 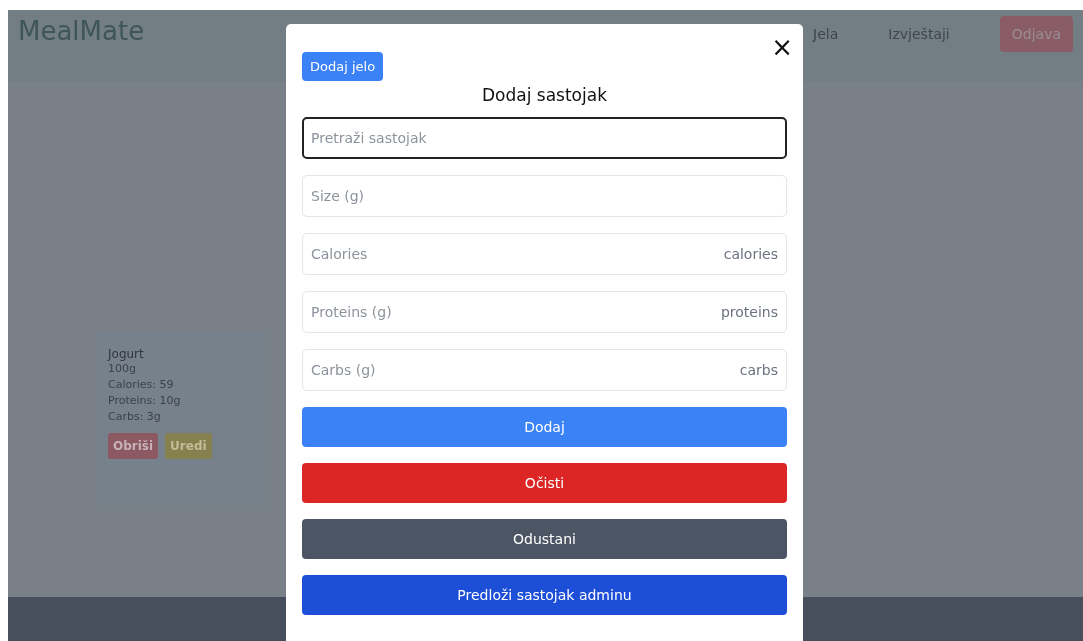 I want to click on ingredient-detail: Carbs: 3g, so click(x=135, y=417).